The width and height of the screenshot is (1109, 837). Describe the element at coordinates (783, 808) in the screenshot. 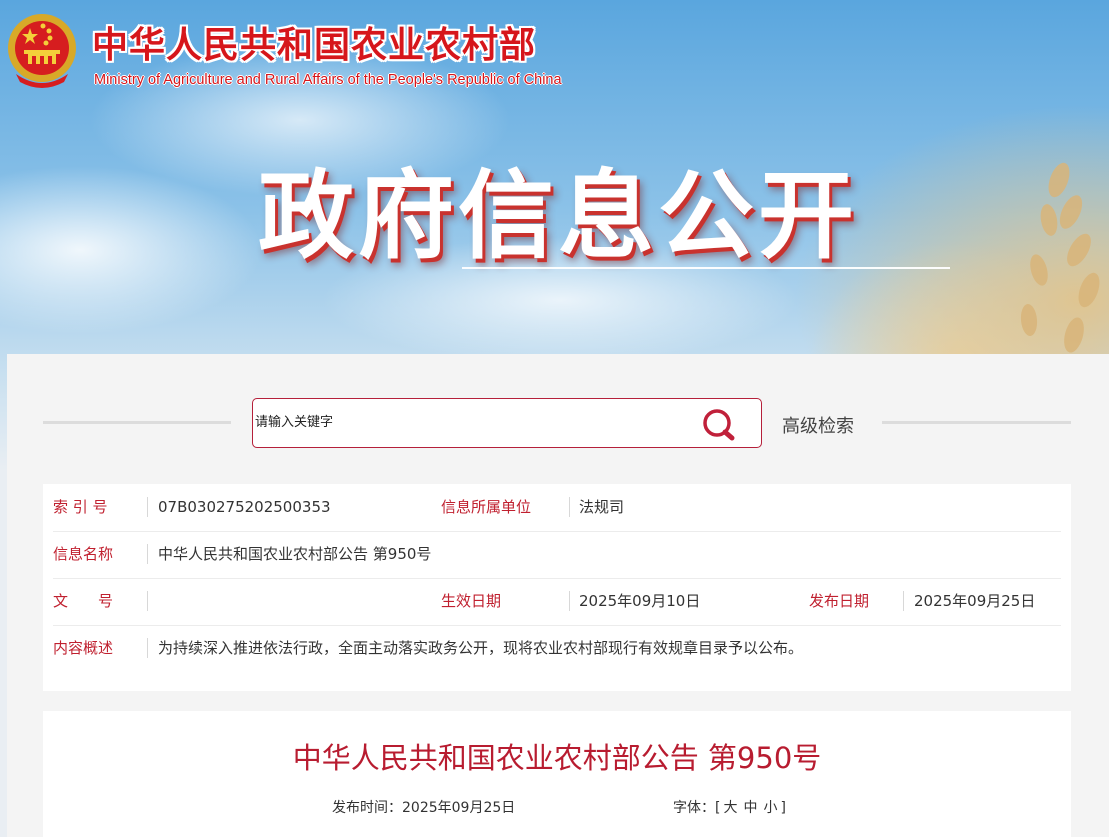

I see `font-bracket-close: ]` at that location.